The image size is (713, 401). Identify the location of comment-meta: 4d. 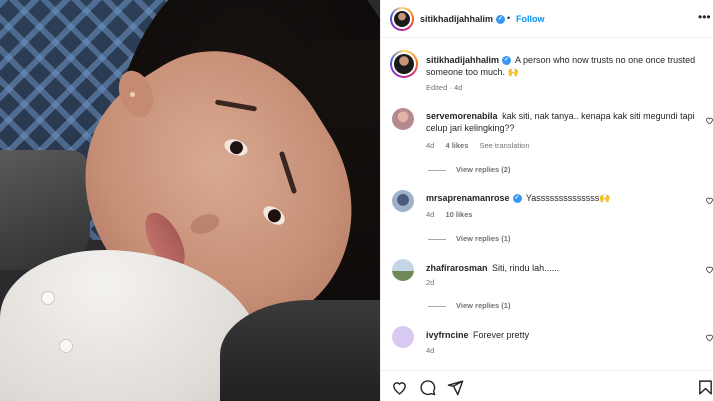
(434, 350).